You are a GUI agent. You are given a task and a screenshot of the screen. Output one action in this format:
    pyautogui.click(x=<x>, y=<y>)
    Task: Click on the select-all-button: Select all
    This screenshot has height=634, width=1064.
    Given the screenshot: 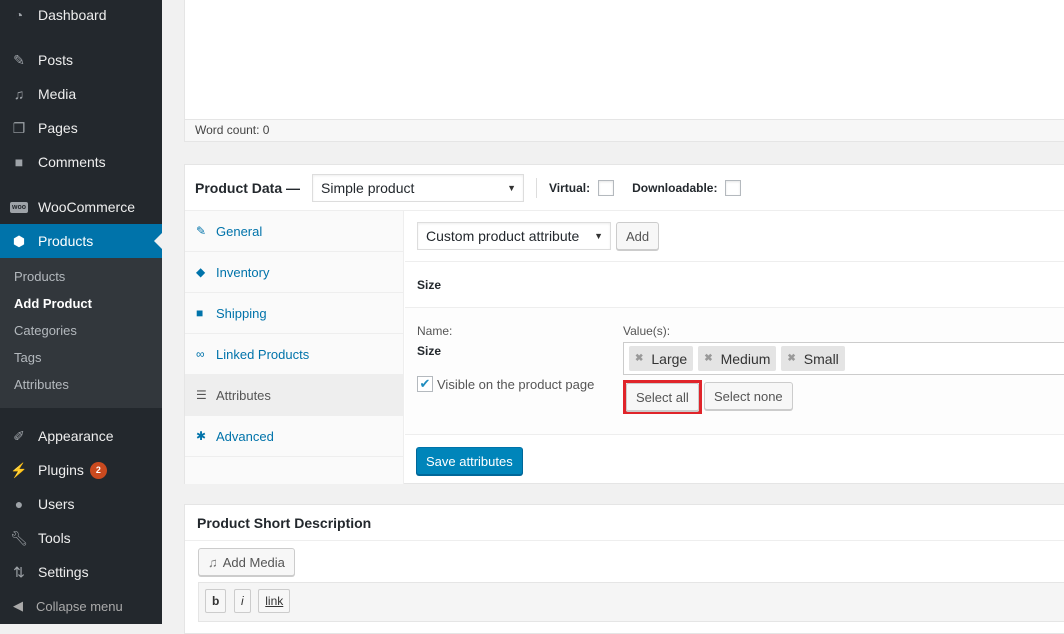 What is the action you would take?
    pyautogui.click(x=662, y=397)
    